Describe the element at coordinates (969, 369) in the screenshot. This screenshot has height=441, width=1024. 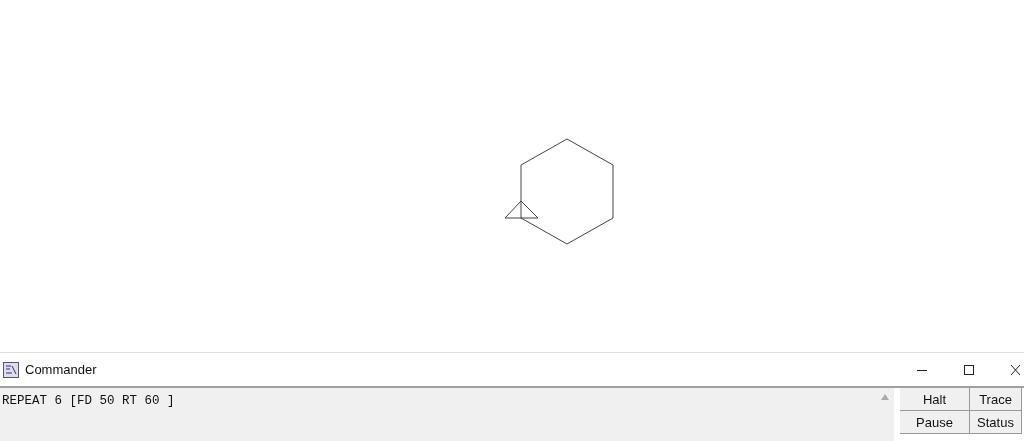
I see `maximize-icon` at that location.